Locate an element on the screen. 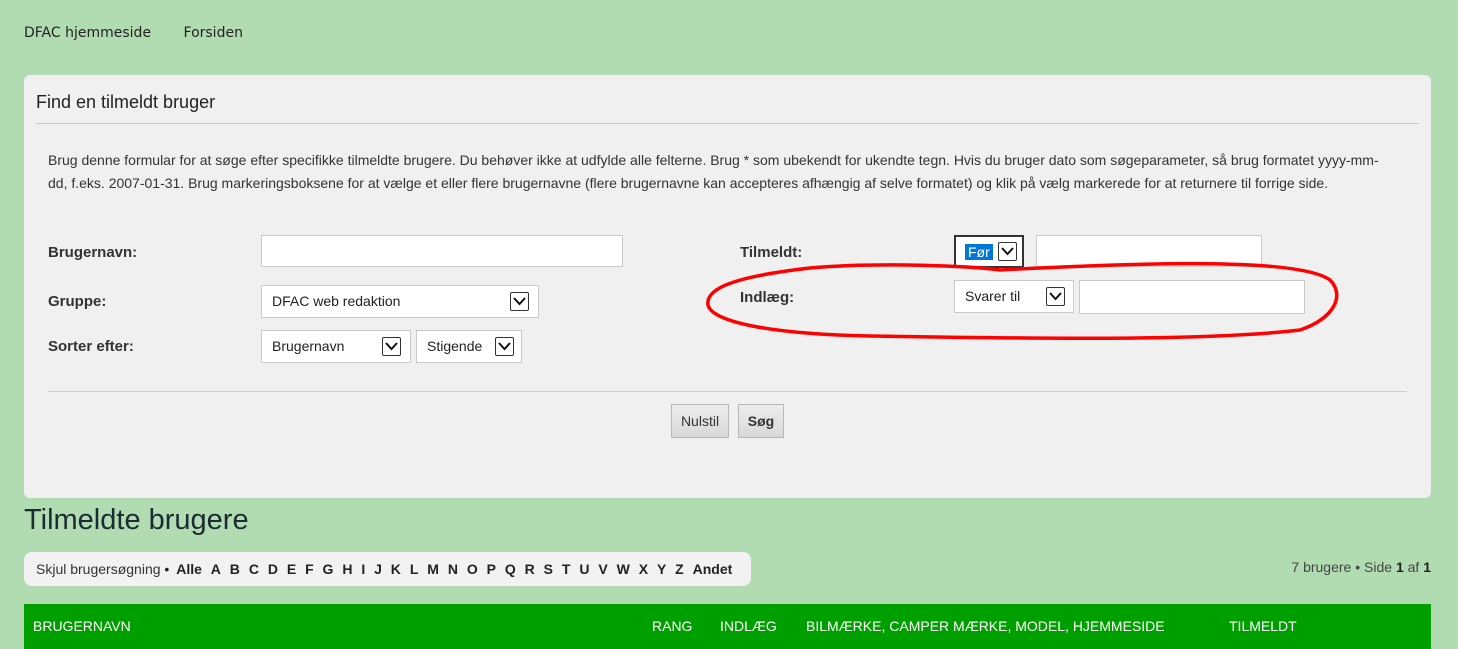 The image size is (1458, 649). column-posts: INDLÆG is located at coordinates (748, 626).